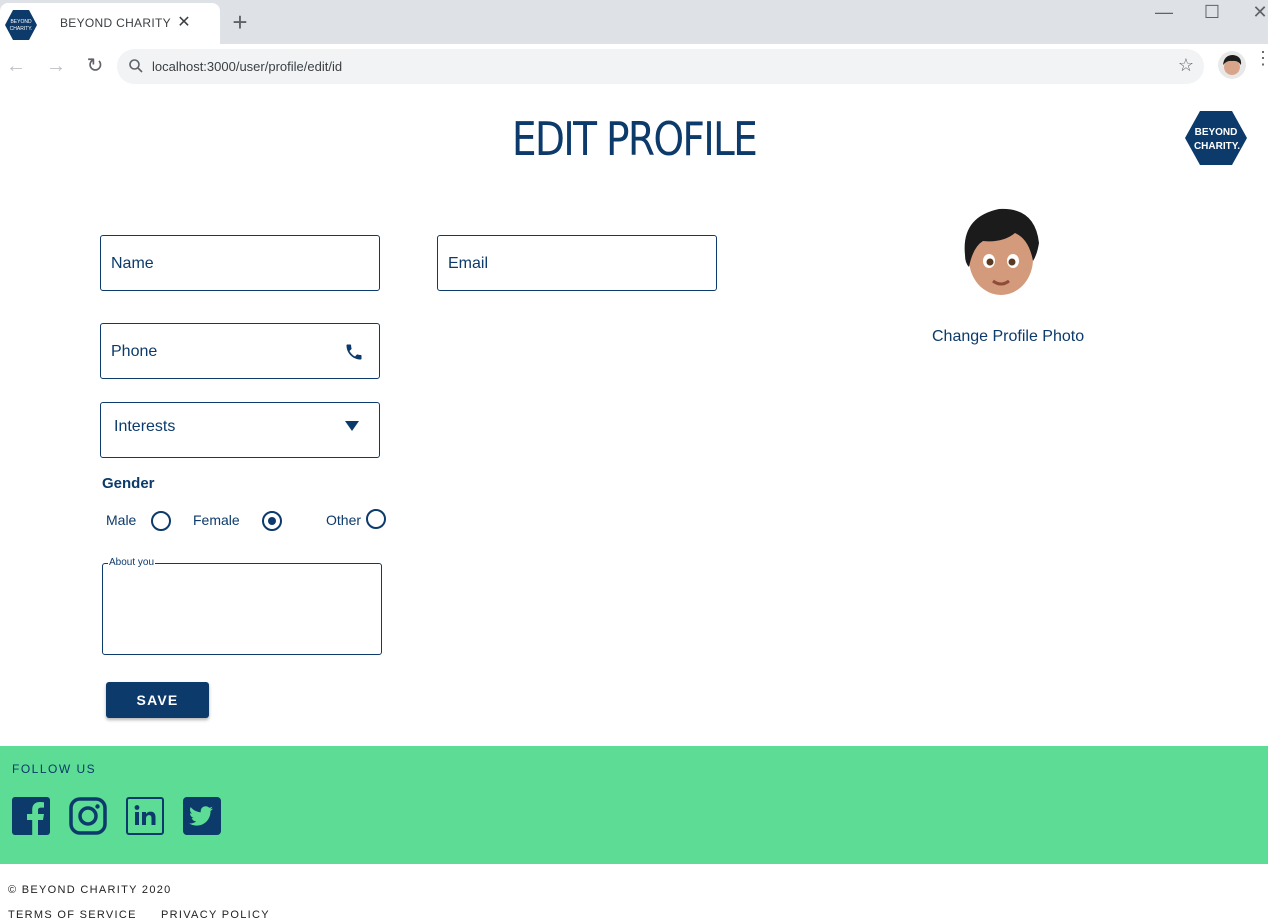 This screenshot has width=1268, height=923. I want to click on beyond-charity-logo: BEYOND CHARITY., so click(1216, 138).